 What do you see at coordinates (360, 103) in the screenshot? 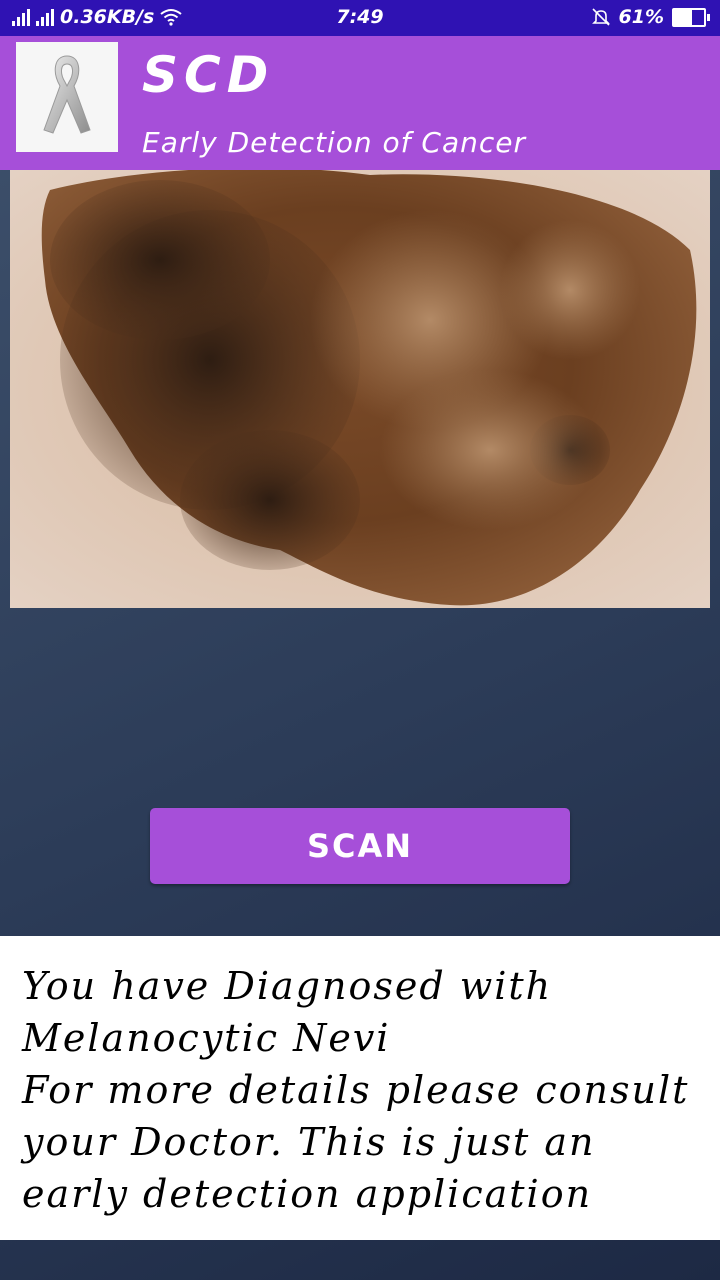
I see `app-bar: SCD Early Detection of Cancer` at bounding box center [360, 103].